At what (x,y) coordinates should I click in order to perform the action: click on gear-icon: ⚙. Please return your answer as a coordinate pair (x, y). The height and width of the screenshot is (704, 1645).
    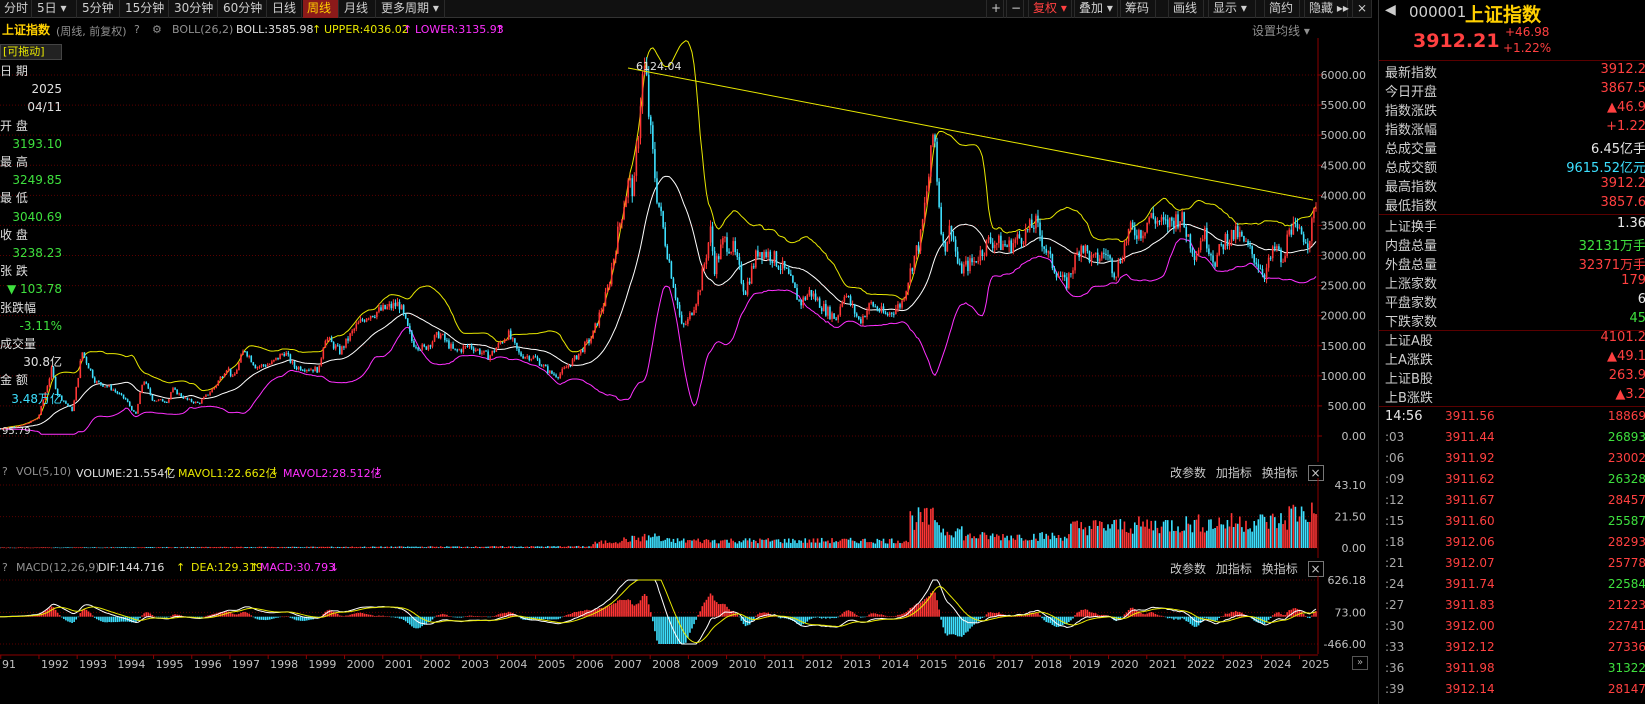
    Looking at the image, I should click on (157, 29).